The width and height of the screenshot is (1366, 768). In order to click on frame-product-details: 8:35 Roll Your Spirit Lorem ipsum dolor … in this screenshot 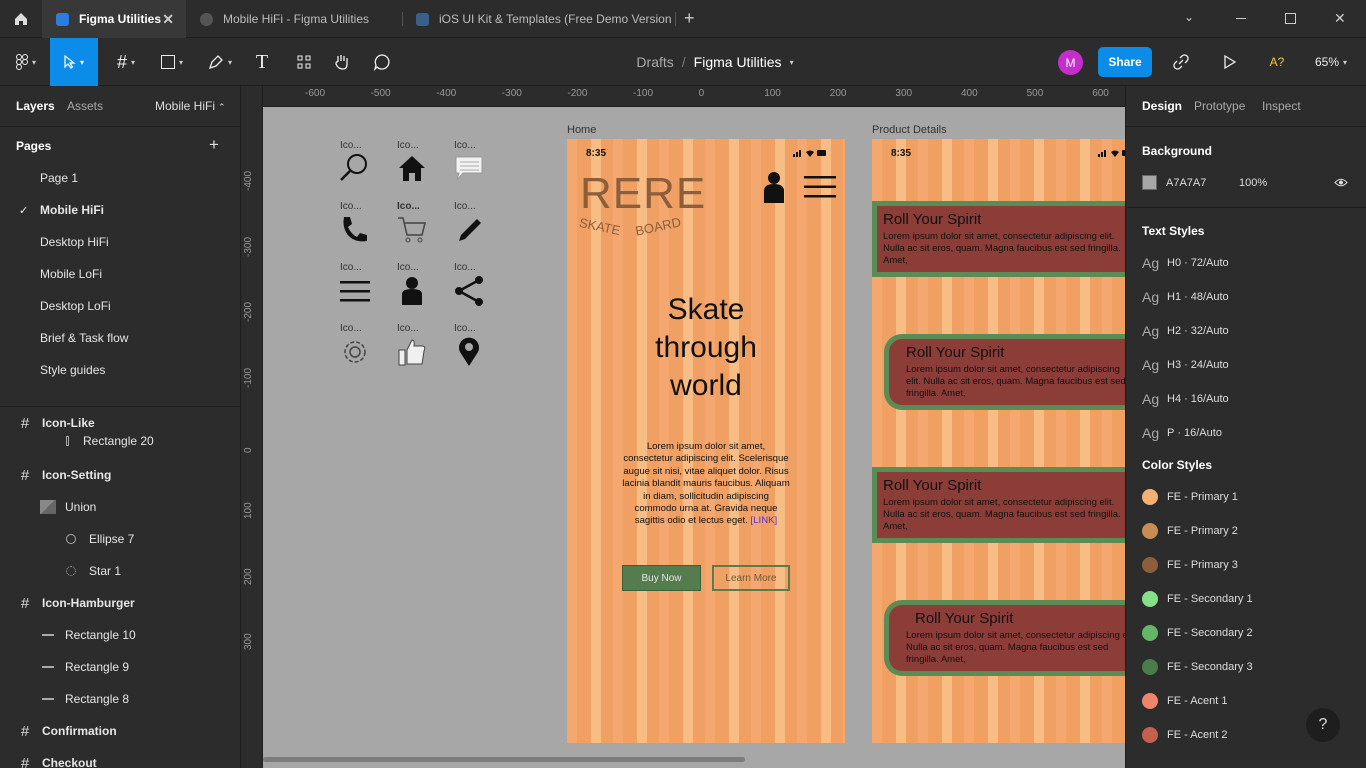, I will do `click(998, 441)`.